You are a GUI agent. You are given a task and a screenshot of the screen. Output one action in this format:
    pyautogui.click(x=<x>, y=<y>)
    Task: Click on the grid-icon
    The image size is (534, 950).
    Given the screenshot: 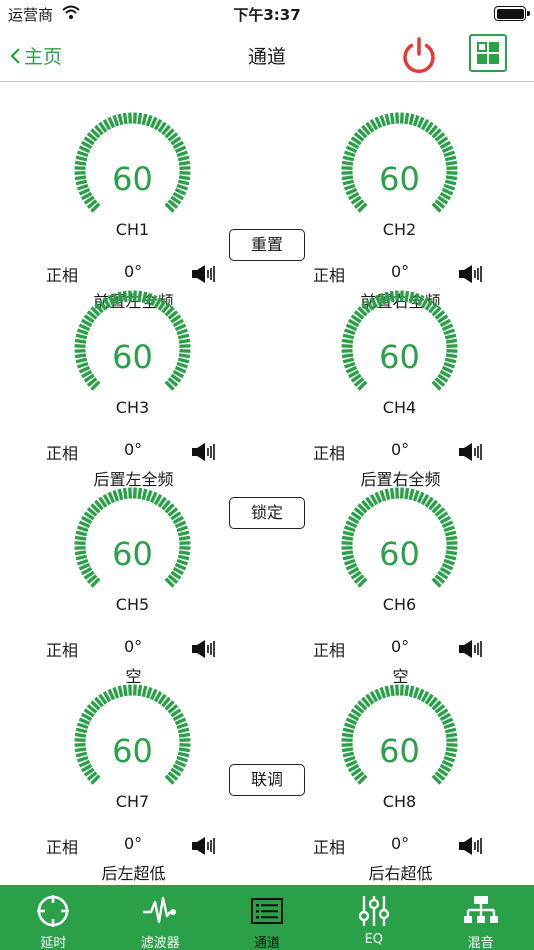 What is the action you would take?
    pyautogui.click(x=488, y=53)
    